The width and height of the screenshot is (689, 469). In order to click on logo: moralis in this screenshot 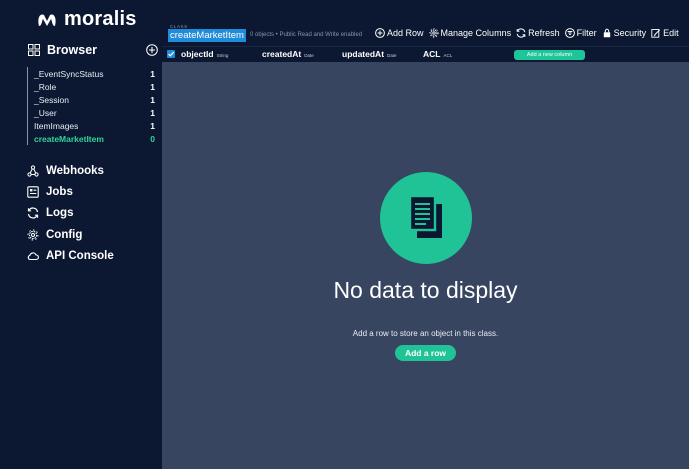, I will do `click(86, 19)`.